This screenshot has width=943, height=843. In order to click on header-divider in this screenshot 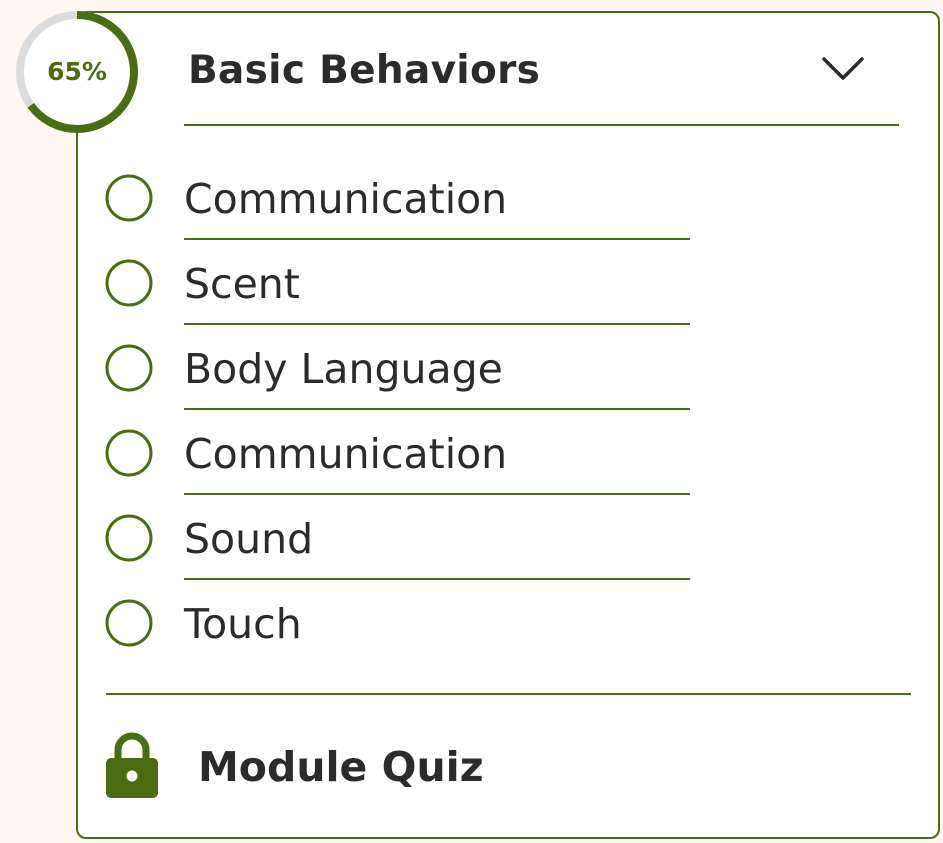, I will do `click(541, 125)`.